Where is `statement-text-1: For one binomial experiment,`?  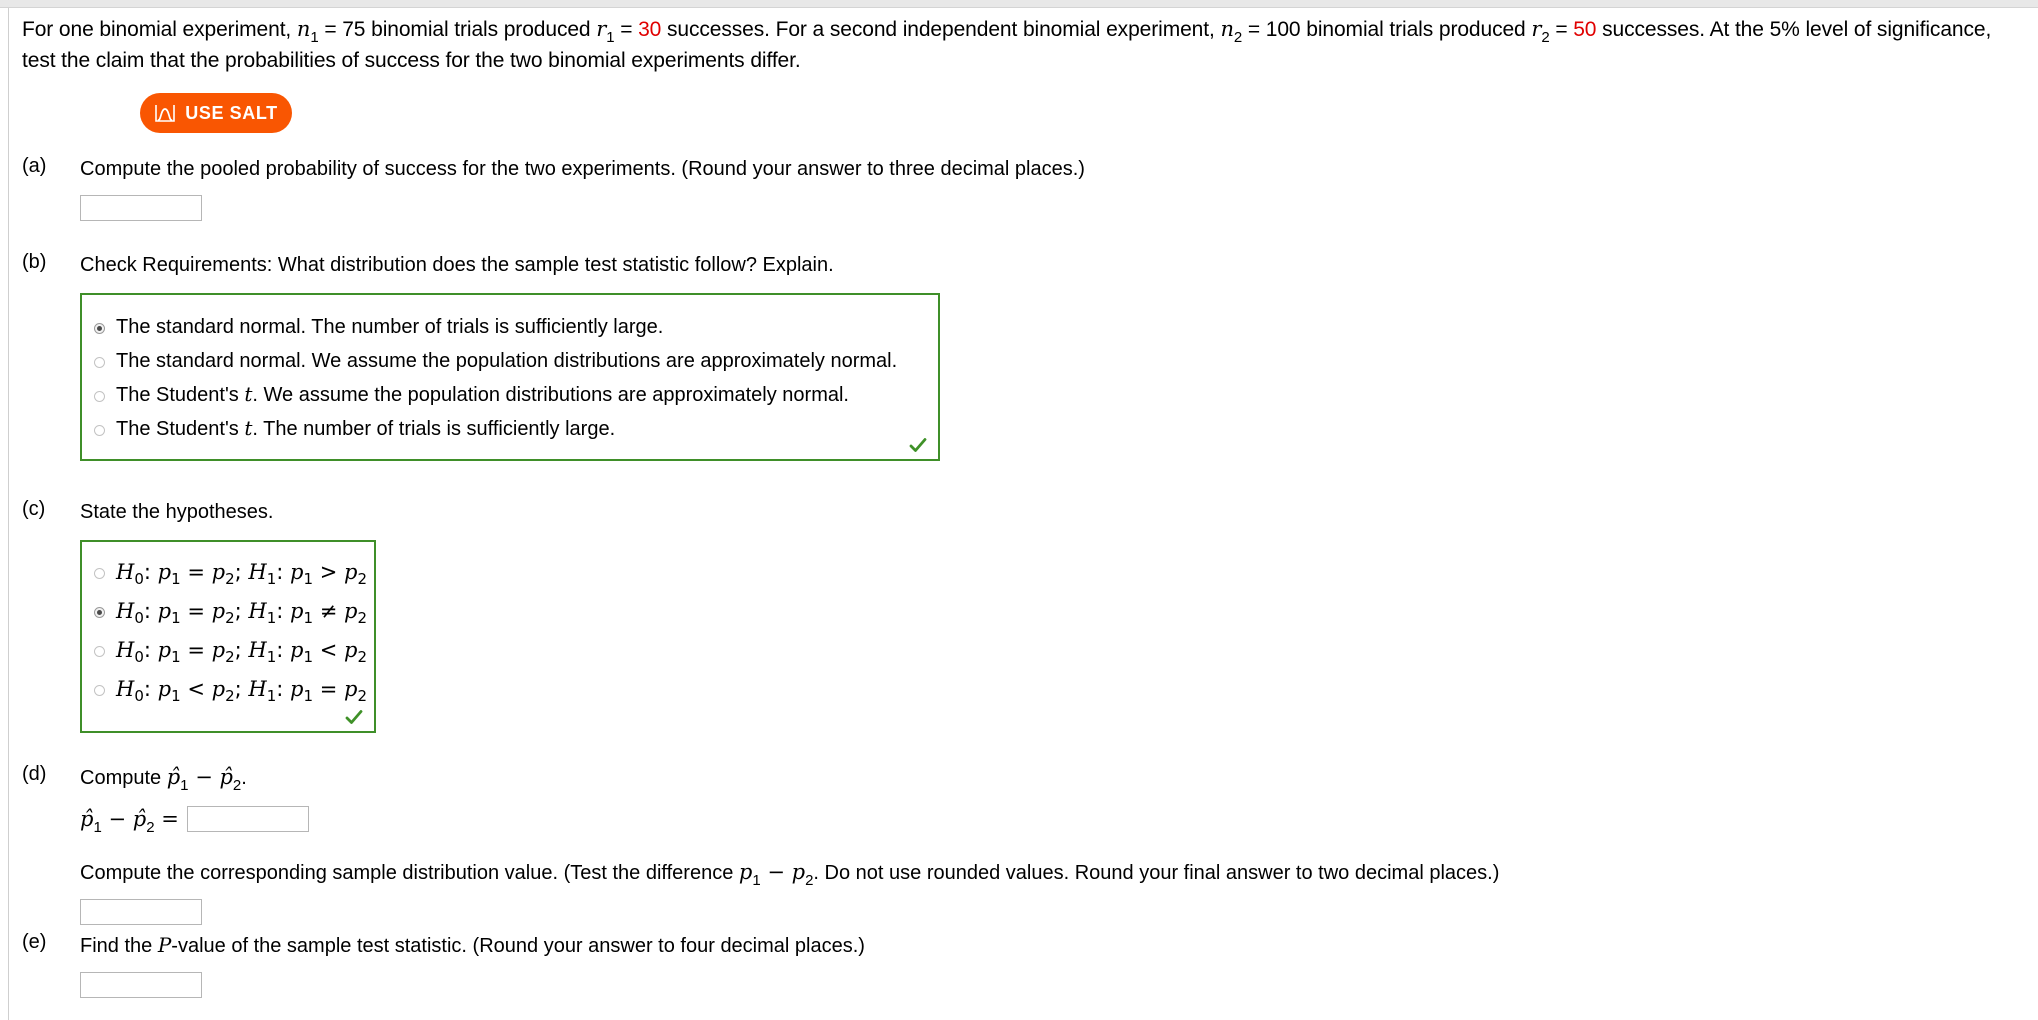
statement-text-1: For one binomial experiment, is located at coordinates (159, 29).